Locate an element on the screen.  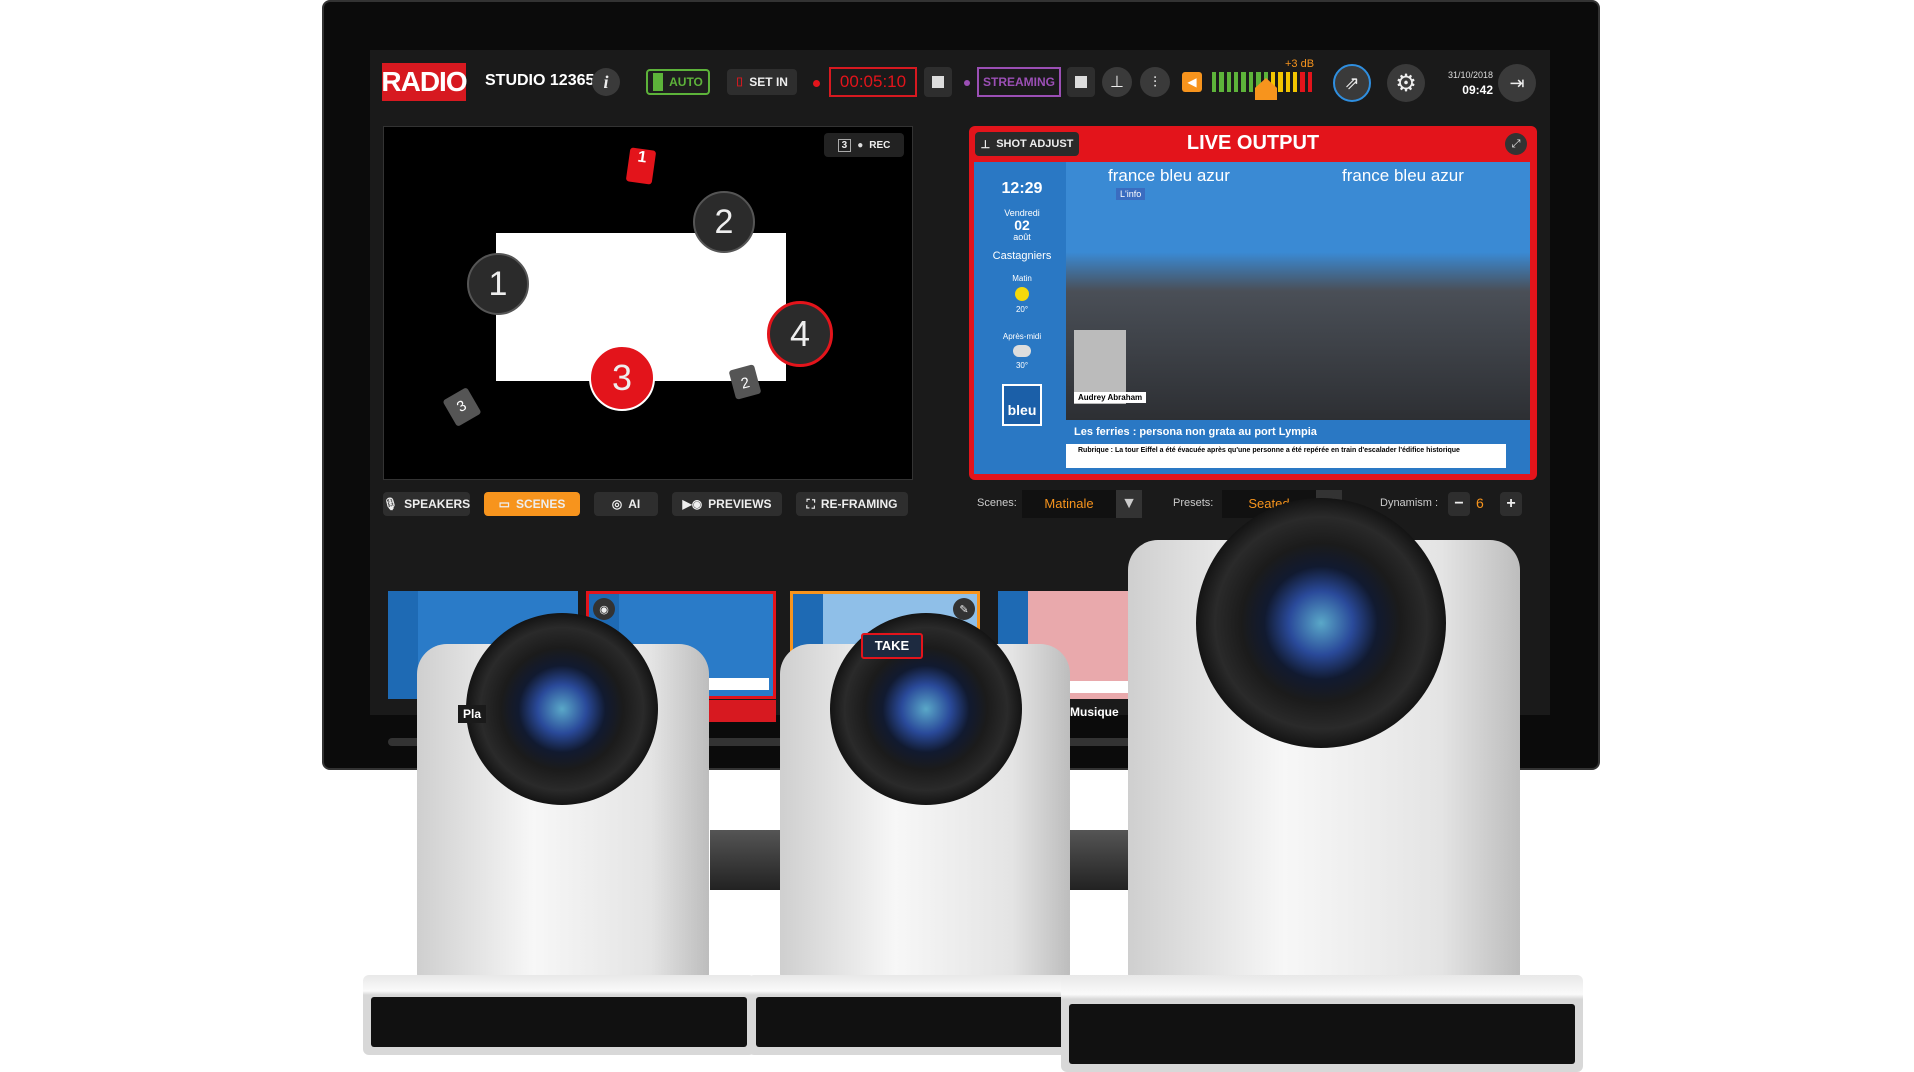
set-in-label: SET IN is located at coordinates (768, 82).